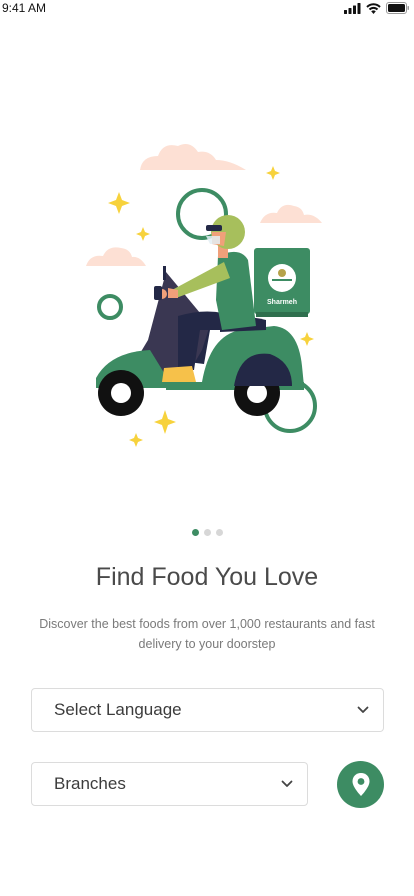  Describe the element at coordinates (352, 8) in the screenshot. I see `signal-icon` at that location.